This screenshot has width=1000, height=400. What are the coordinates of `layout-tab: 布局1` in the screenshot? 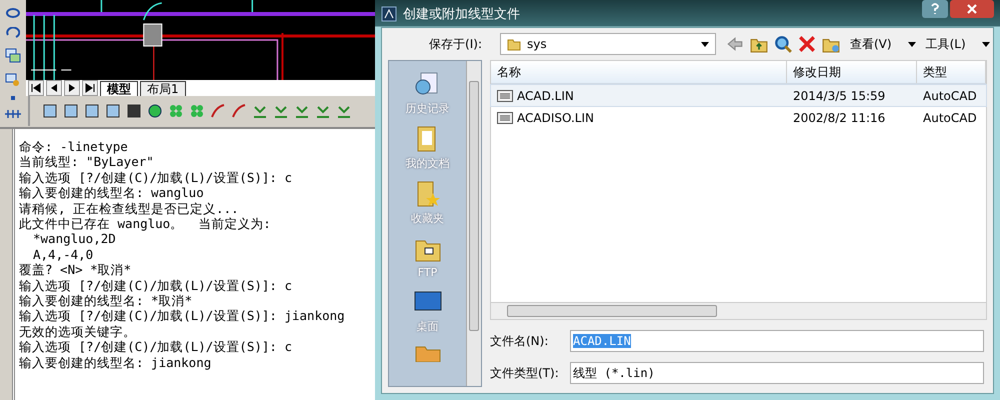 It's located at (163, 88).